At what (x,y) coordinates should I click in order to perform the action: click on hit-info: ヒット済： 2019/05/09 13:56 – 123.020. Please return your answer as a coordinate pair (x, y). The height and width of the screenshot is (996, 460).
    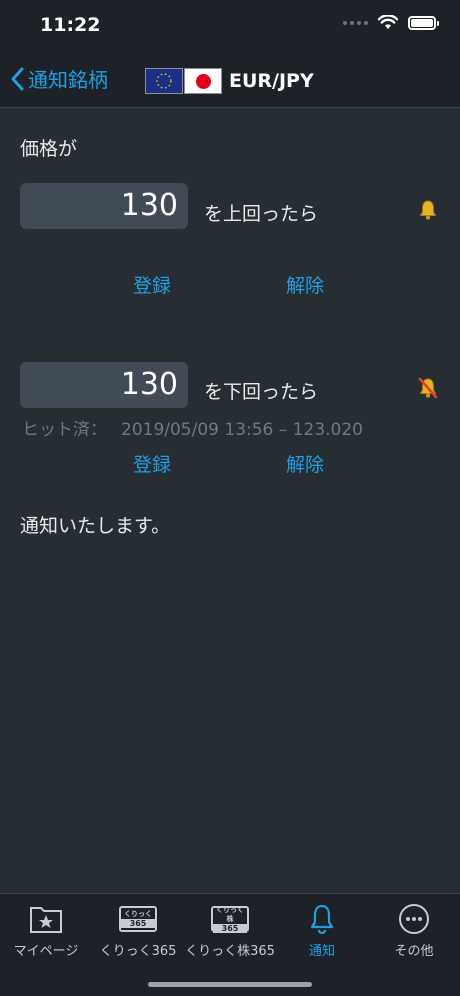
    Looking at the image, I should click on (199, 427).